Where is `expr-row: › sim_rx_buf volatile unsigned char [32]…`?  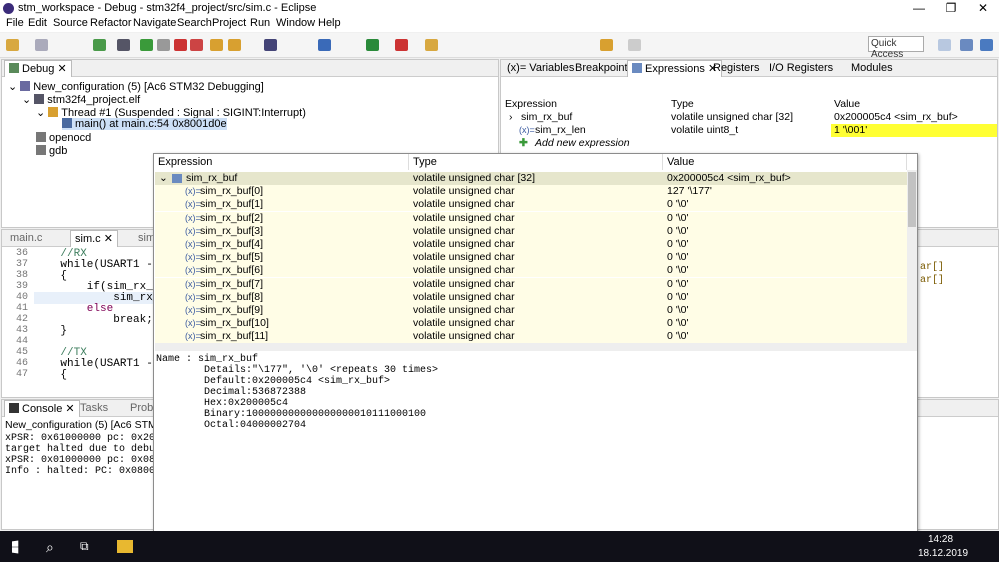 expr-row: › sim_rx_buf volatile unsigned char [32]… is located at coordinates (750, 117).